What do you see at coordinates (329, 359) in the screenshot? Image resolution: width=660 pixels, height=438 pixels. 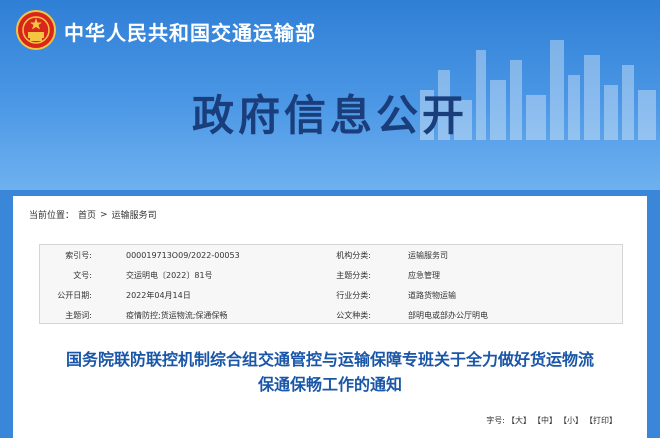 I see `document-title-line-1: 国务院联防联控机制综合组交通管控与运输保障专班关于全力做好货运物流` at bounding box center [329, 359].